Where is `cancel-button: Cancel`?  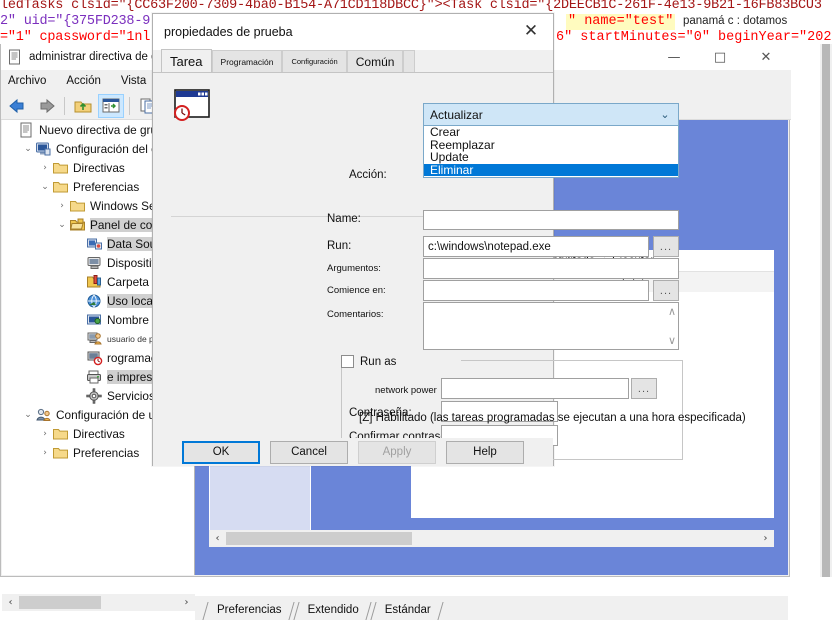 cancel-button: Cancel is located at coordinates (309, 452).